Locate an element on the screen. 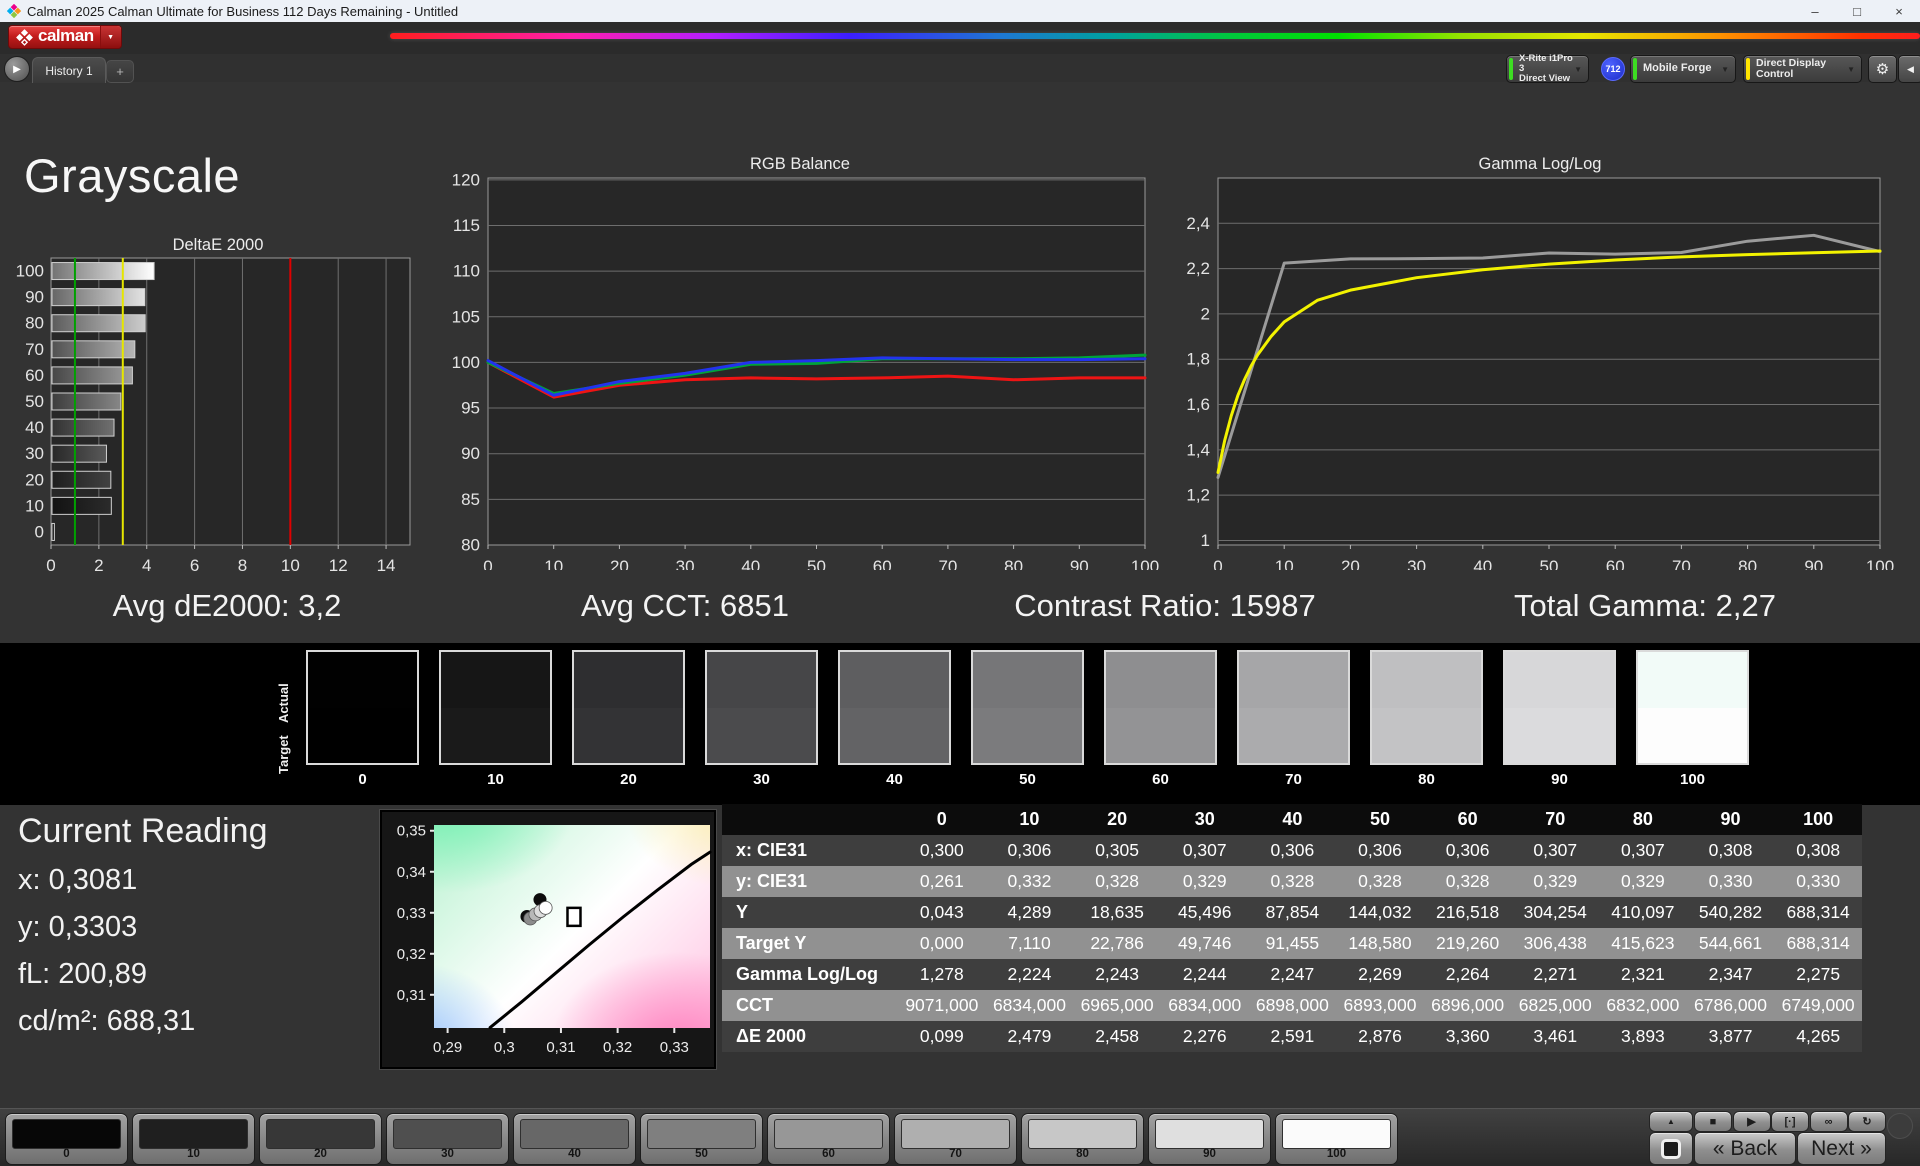 The image size is (1920, 1166). pattern-level-button-90: 90 is located at coordinates (1209, 1139).